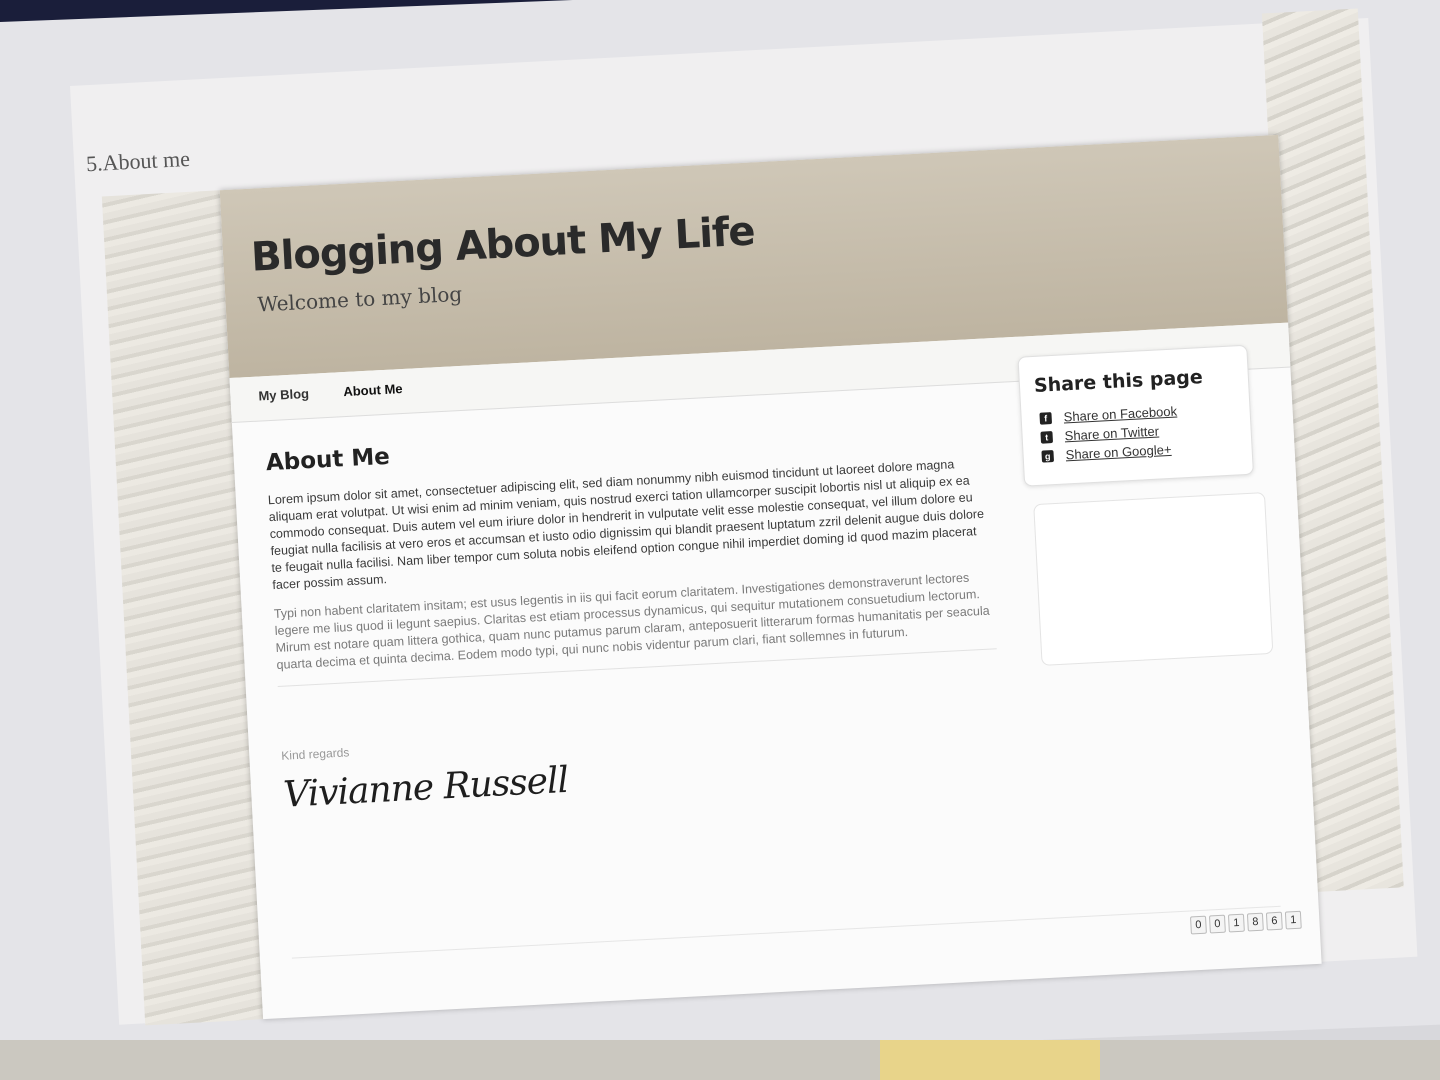 Image resolution: width=1440 pixels, height=1080 pixels. What do you see at coordinates (990, 1060) in the screenshot?
I see `desk-object` at bounding box center [990, 1060].